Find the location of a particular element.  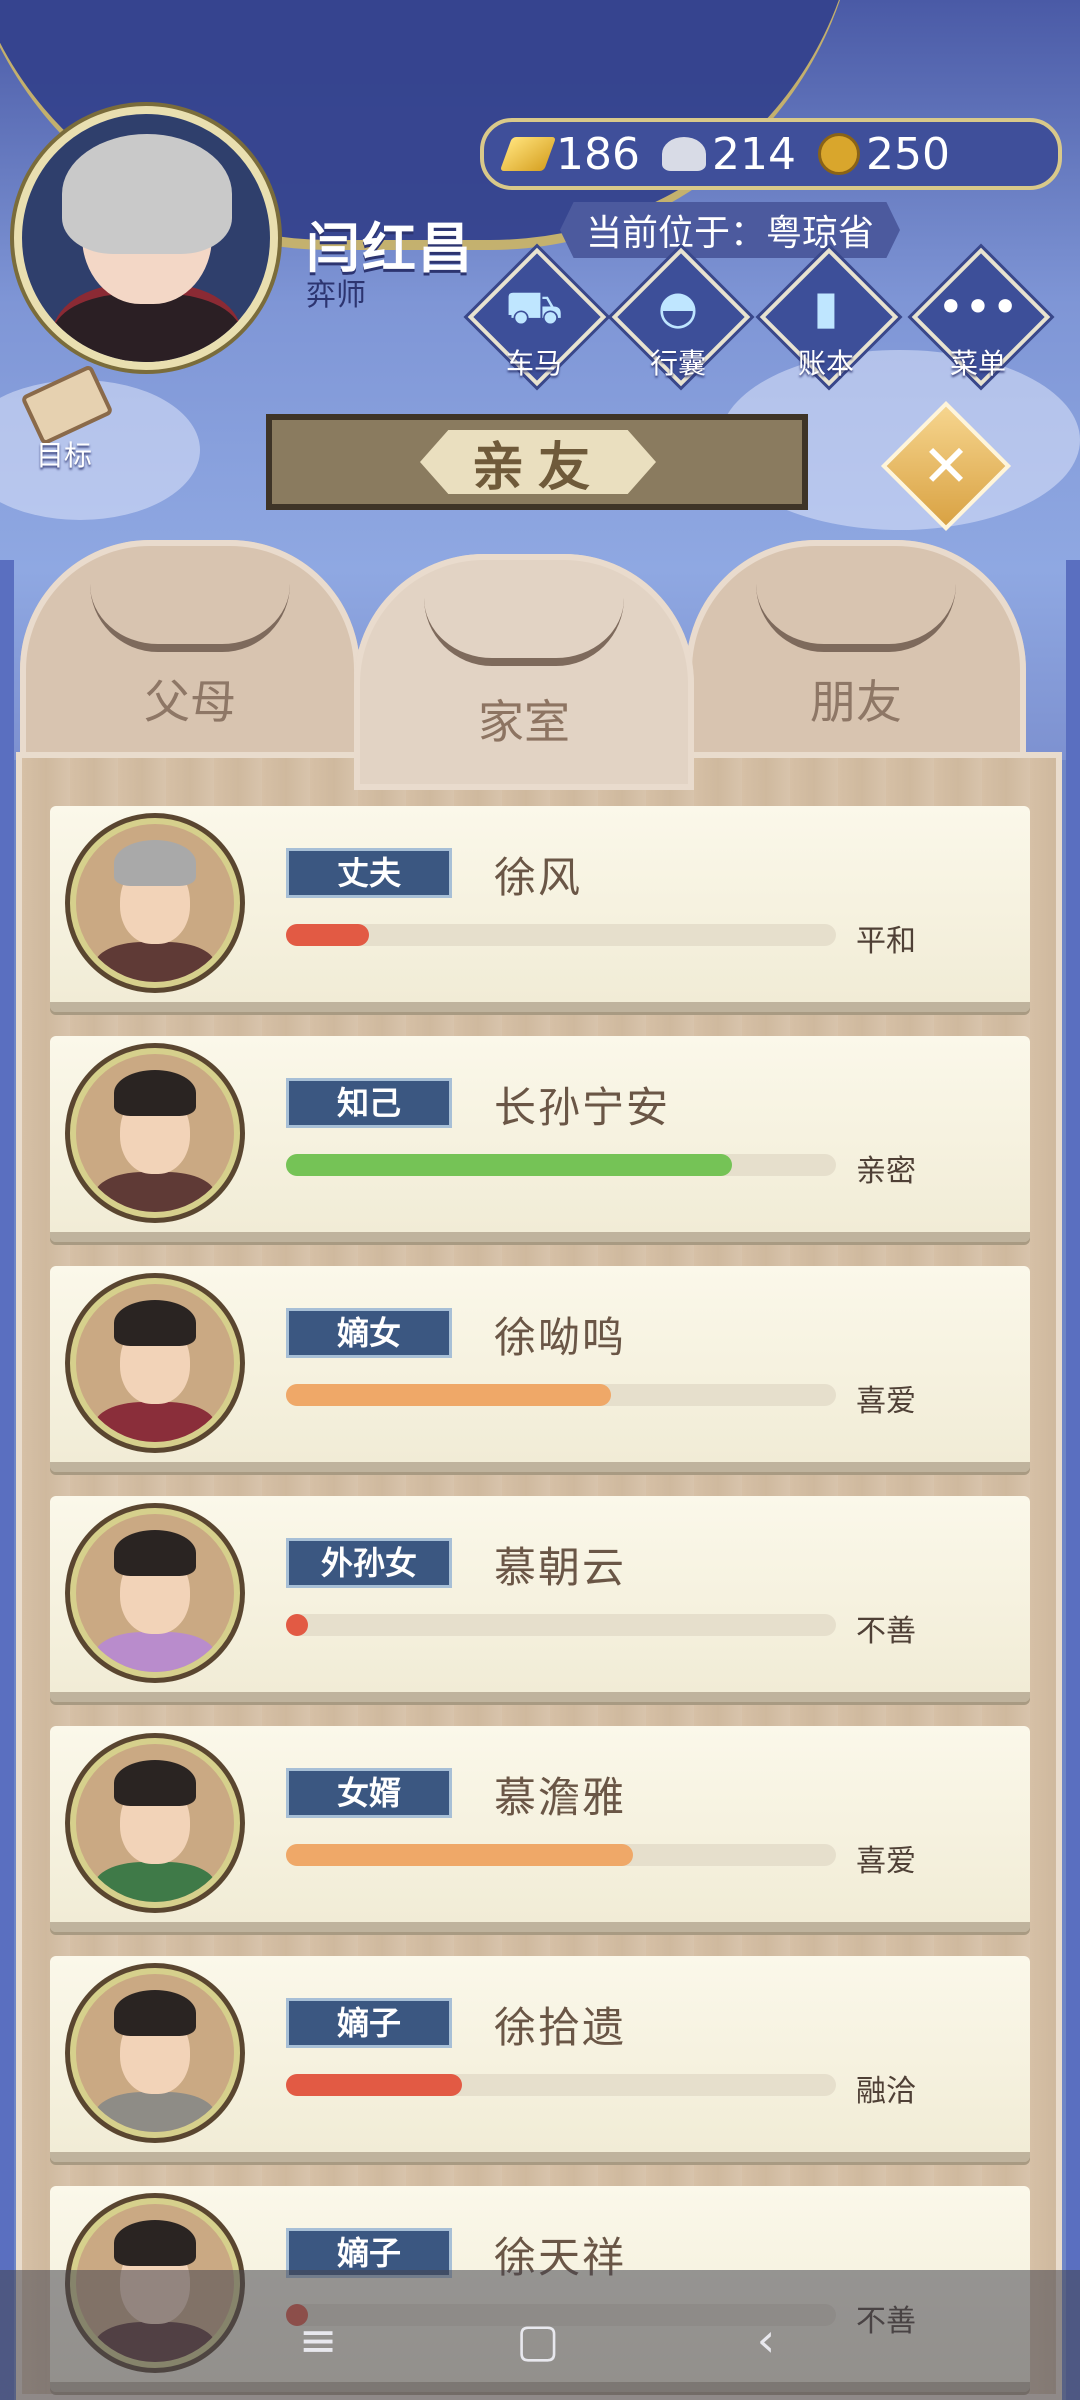

tab-family-label: 家室 is located at coordinates (524, 722).